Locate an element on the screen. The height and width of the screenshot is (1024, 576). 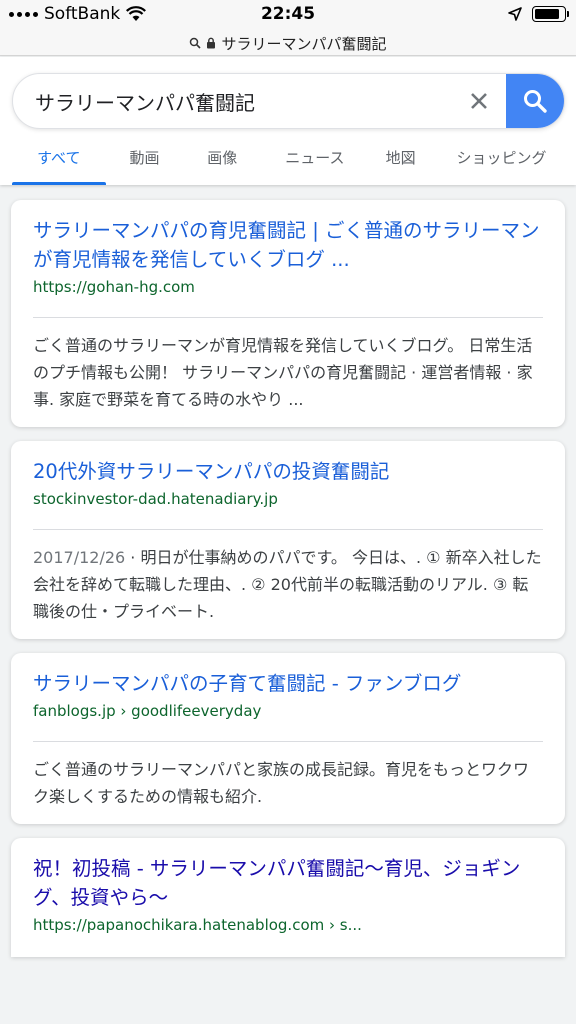
close-icon is located at coordinates (479, 101).